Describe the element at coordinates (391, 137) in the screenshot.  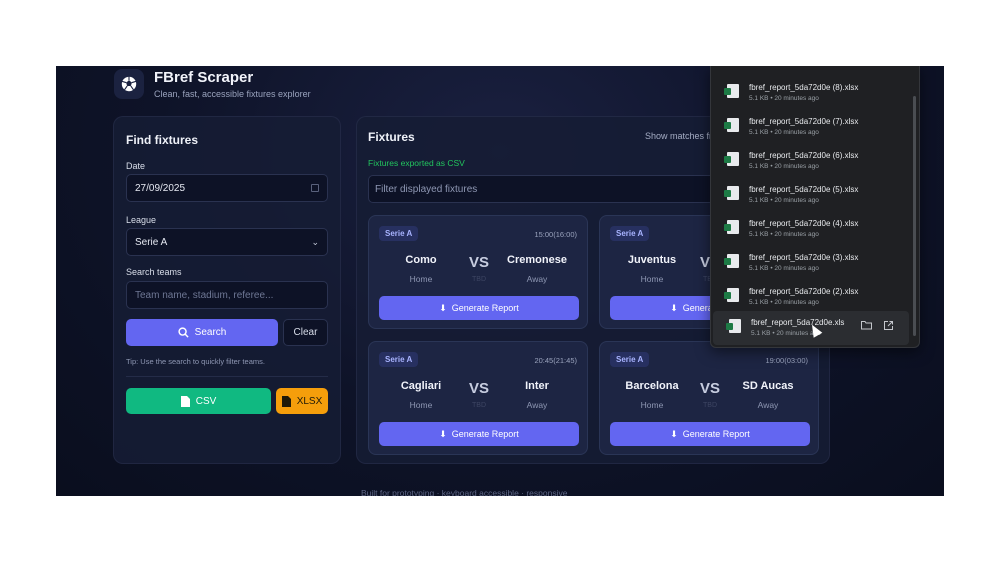
I see `fixtures-title: Fixtures` at that location.